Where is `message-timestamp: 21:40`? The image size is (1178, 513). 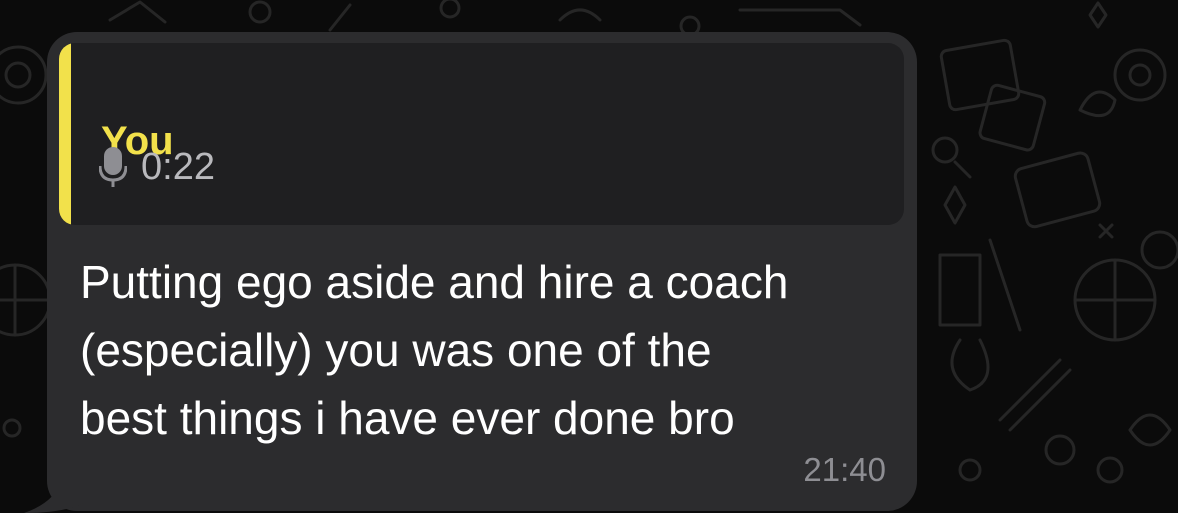 message-timestamp: 21:40 is located at coordinates (844, 469).